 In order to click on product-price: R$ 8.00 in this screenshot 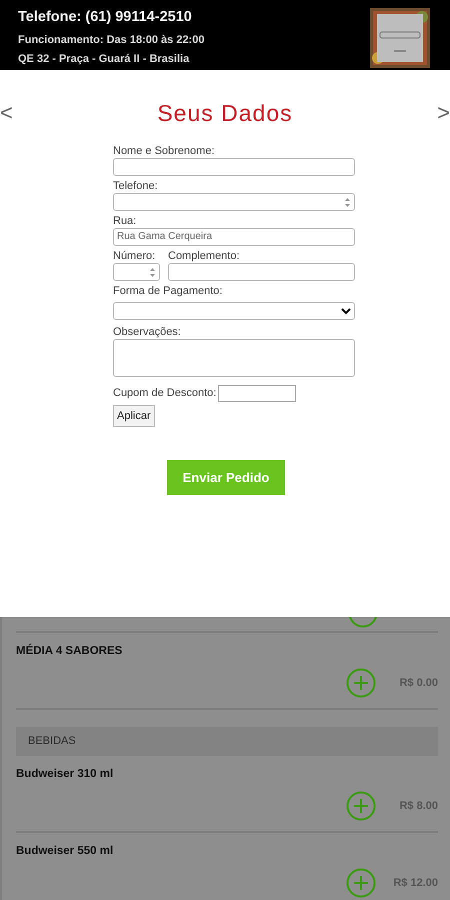, I will do `click(418, 806)`.